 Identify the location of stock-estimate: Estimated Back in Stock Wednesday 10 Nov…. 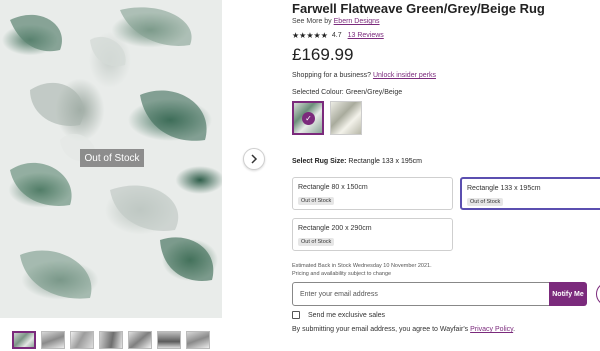
(362, 270).